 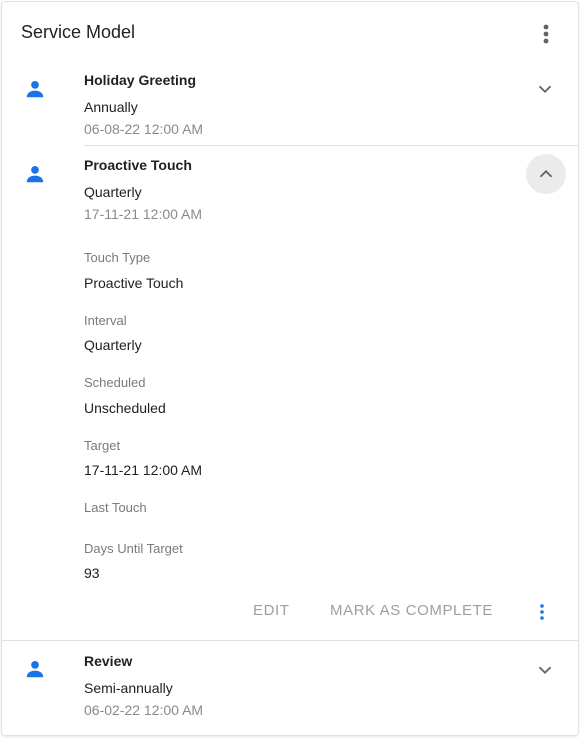 What do you see at coordinates (92, 573) in the screenshot?
I see `days-until-target-value: 93` at bounding box center [92, 573].